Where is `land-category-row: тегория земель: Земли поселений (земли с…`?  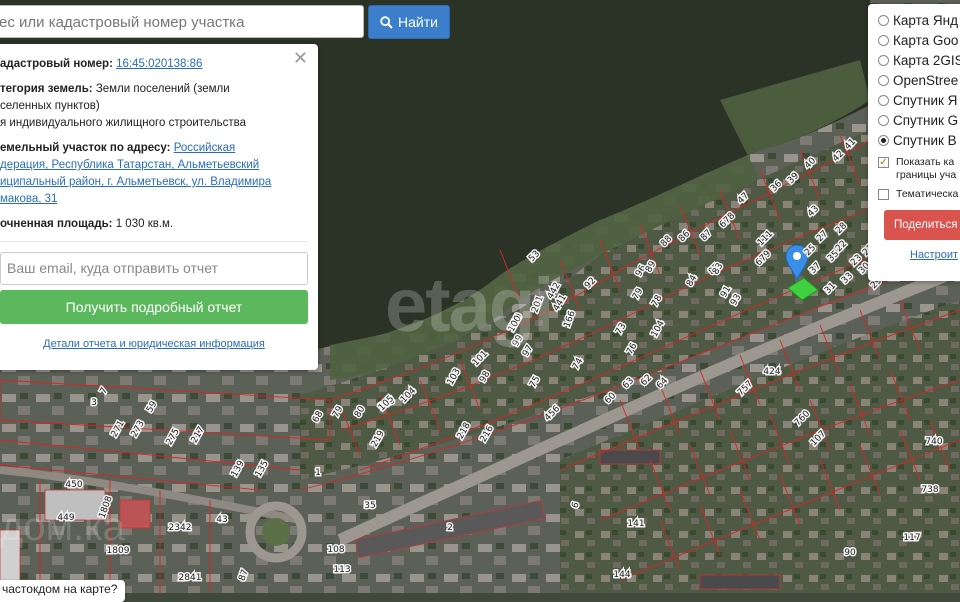 land-category-row: тегория земель: Земли поселений (земли с… is located at coordinates (153, 106).